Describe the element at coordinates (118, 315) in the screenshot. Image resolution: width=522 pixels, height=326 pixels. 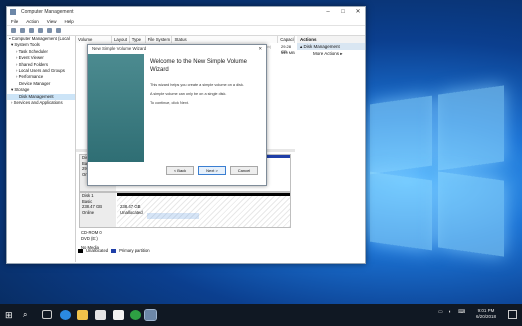
I see `mail-icon` at that location.